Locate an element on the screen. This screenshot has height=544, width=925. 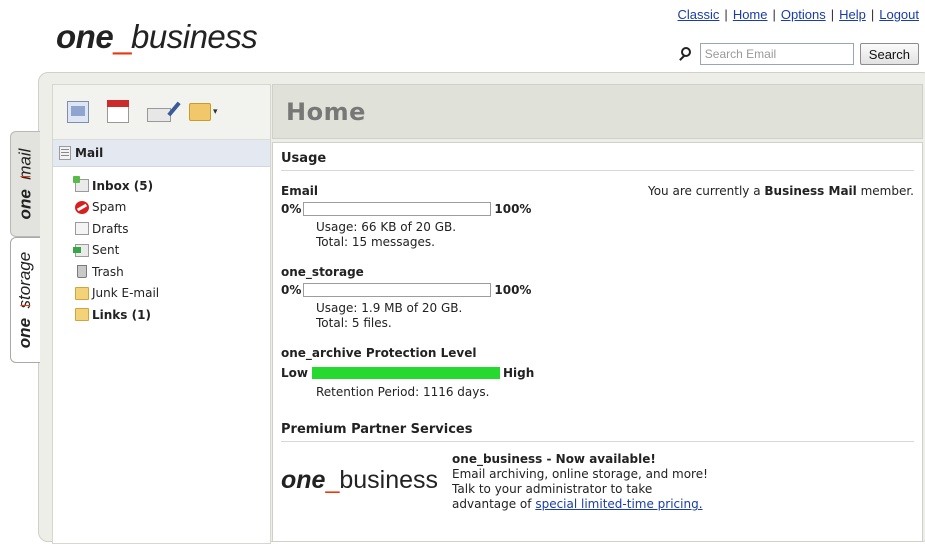
help-link: Help is located at coordinates (852, 14).